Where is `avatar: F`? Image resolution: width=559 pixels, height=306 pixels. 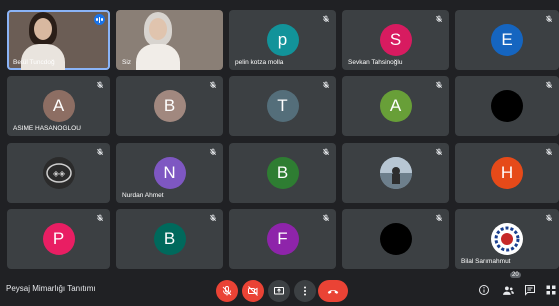 avatar: F is located at coordinates (282, 239).